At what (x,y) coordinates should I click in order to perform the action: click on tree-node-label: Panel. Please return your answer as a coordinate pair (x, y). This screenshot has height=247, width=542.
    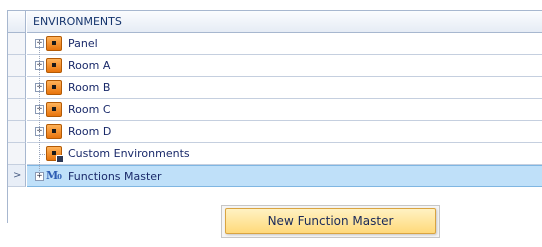
    Looking at the image, I should click on (83, 43).